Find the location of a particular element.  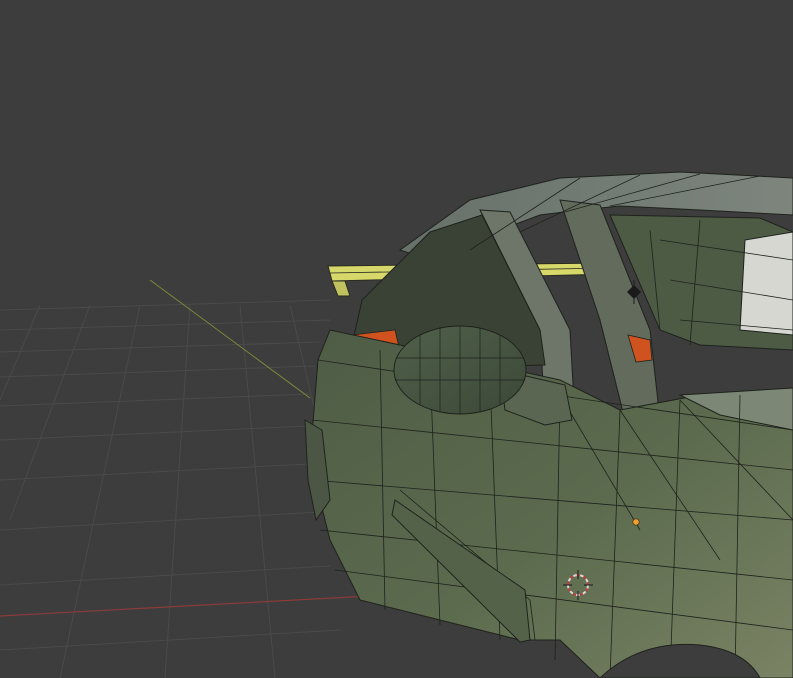

object-origin-icon is located at coordinates (636, 522).